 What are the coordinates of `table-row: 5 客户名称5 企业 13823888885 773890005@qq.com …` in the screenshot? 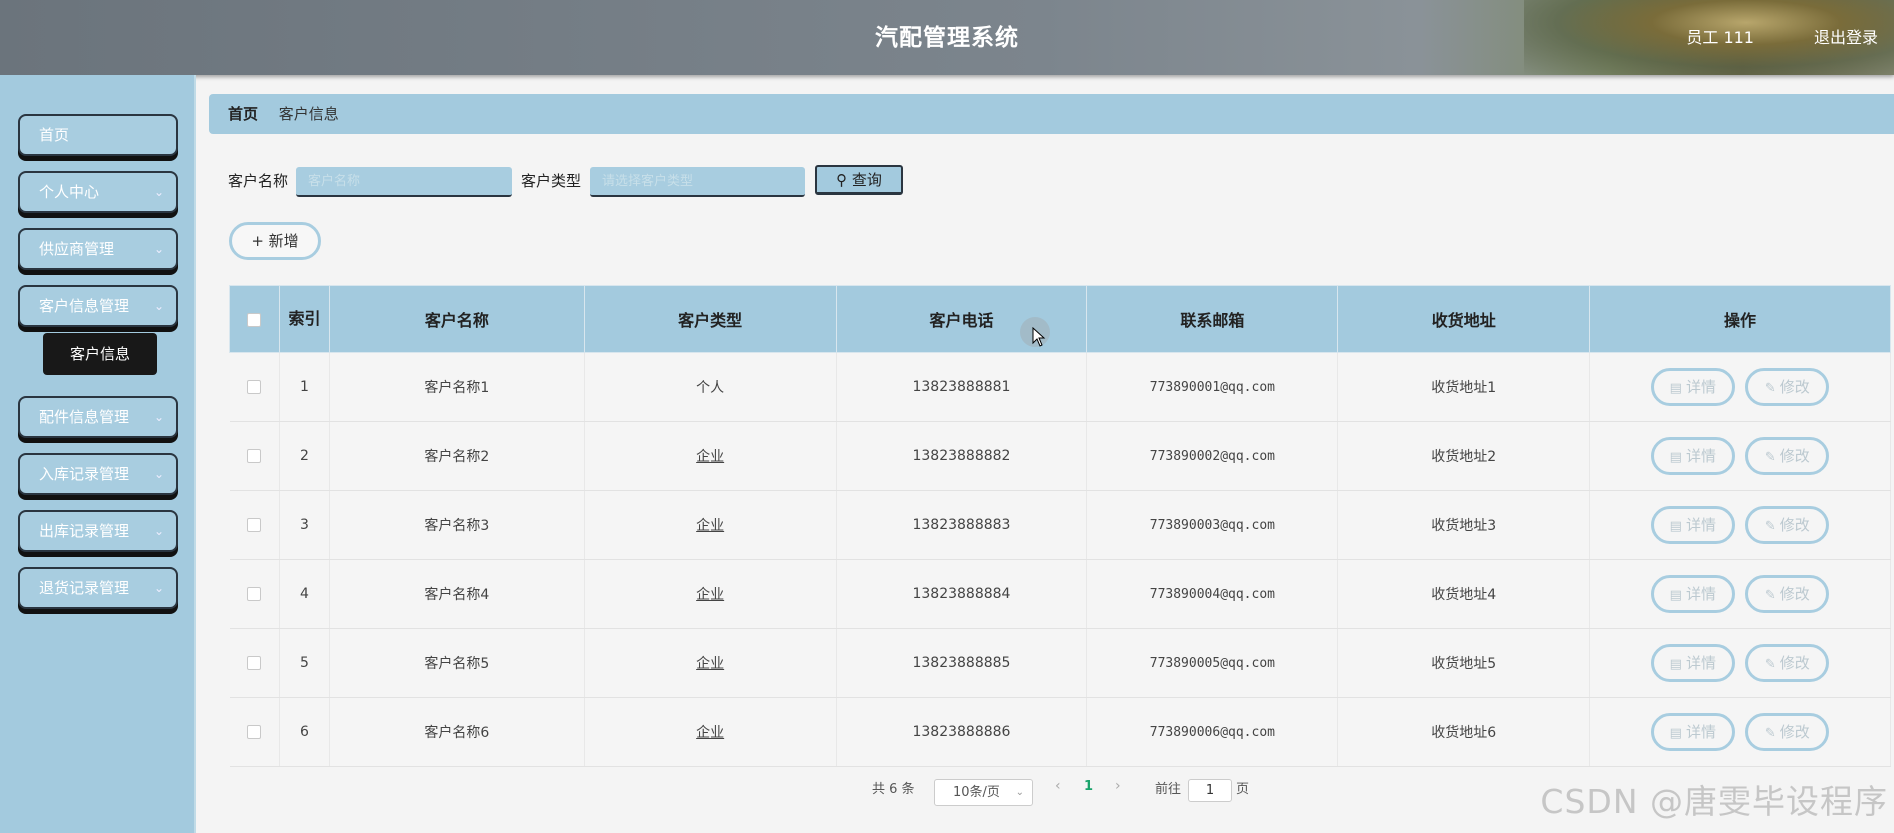 It's located at (1060, 663).